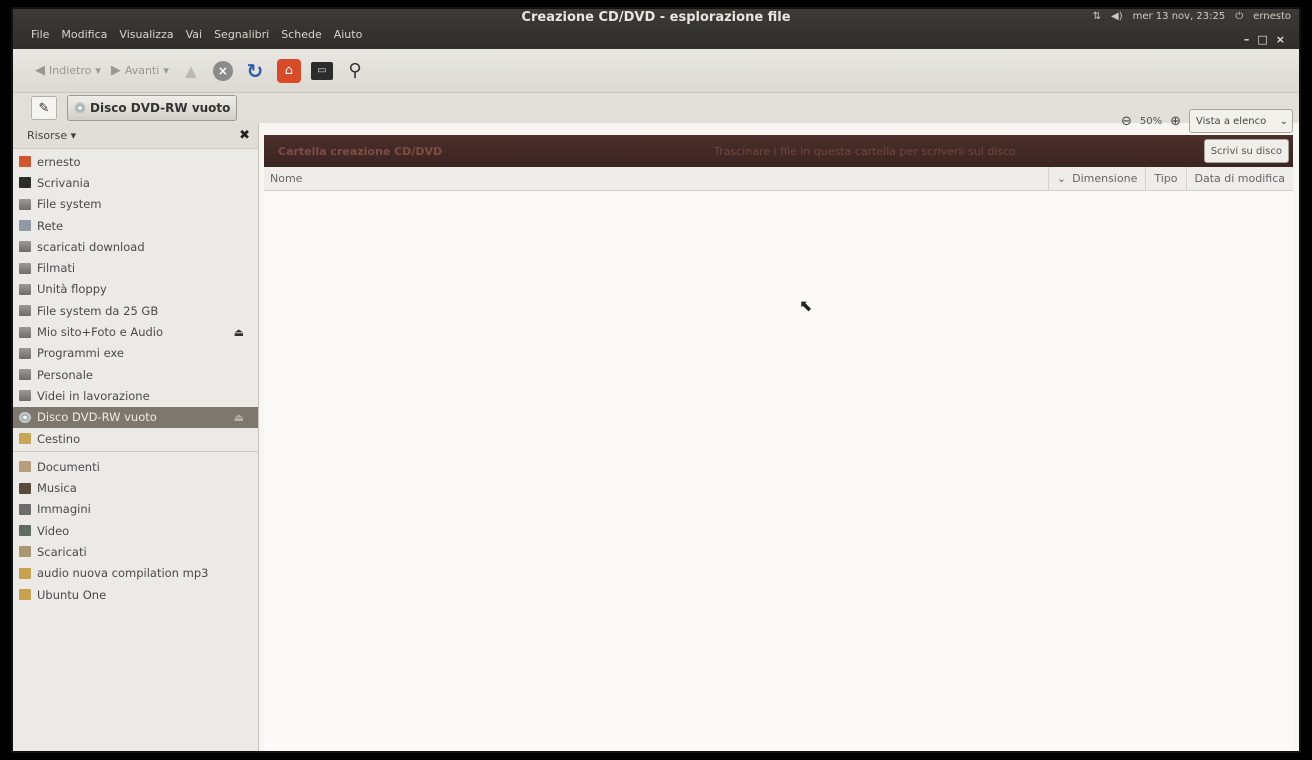 The height and width of the screenshot is (760, 1312). Describe the element at coordinates (135, 136) in the screenshot. I see `sidebar-header: Risorse ▾ ✖` at that location.